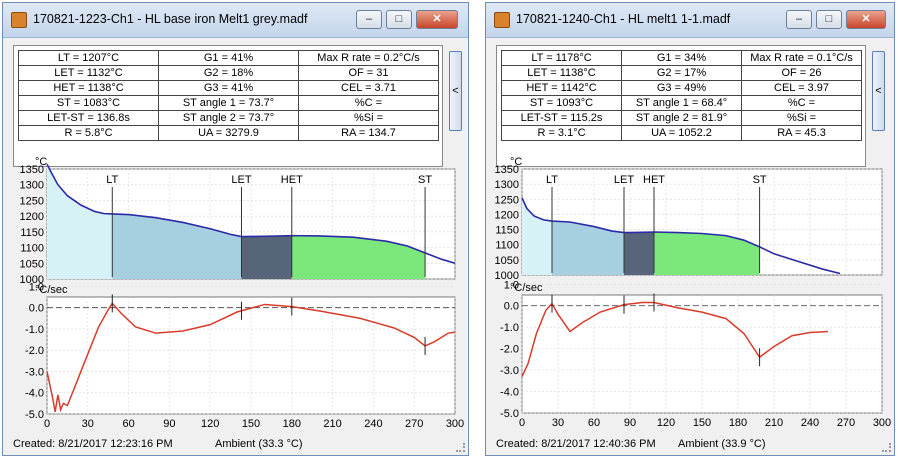 This screenshot has height=460, width=900. Describe the element at coordinates (93, 444) in the screenshot. I see `created-timestamp: Created: 8/21/2017 12:23:16 PM` at that location.